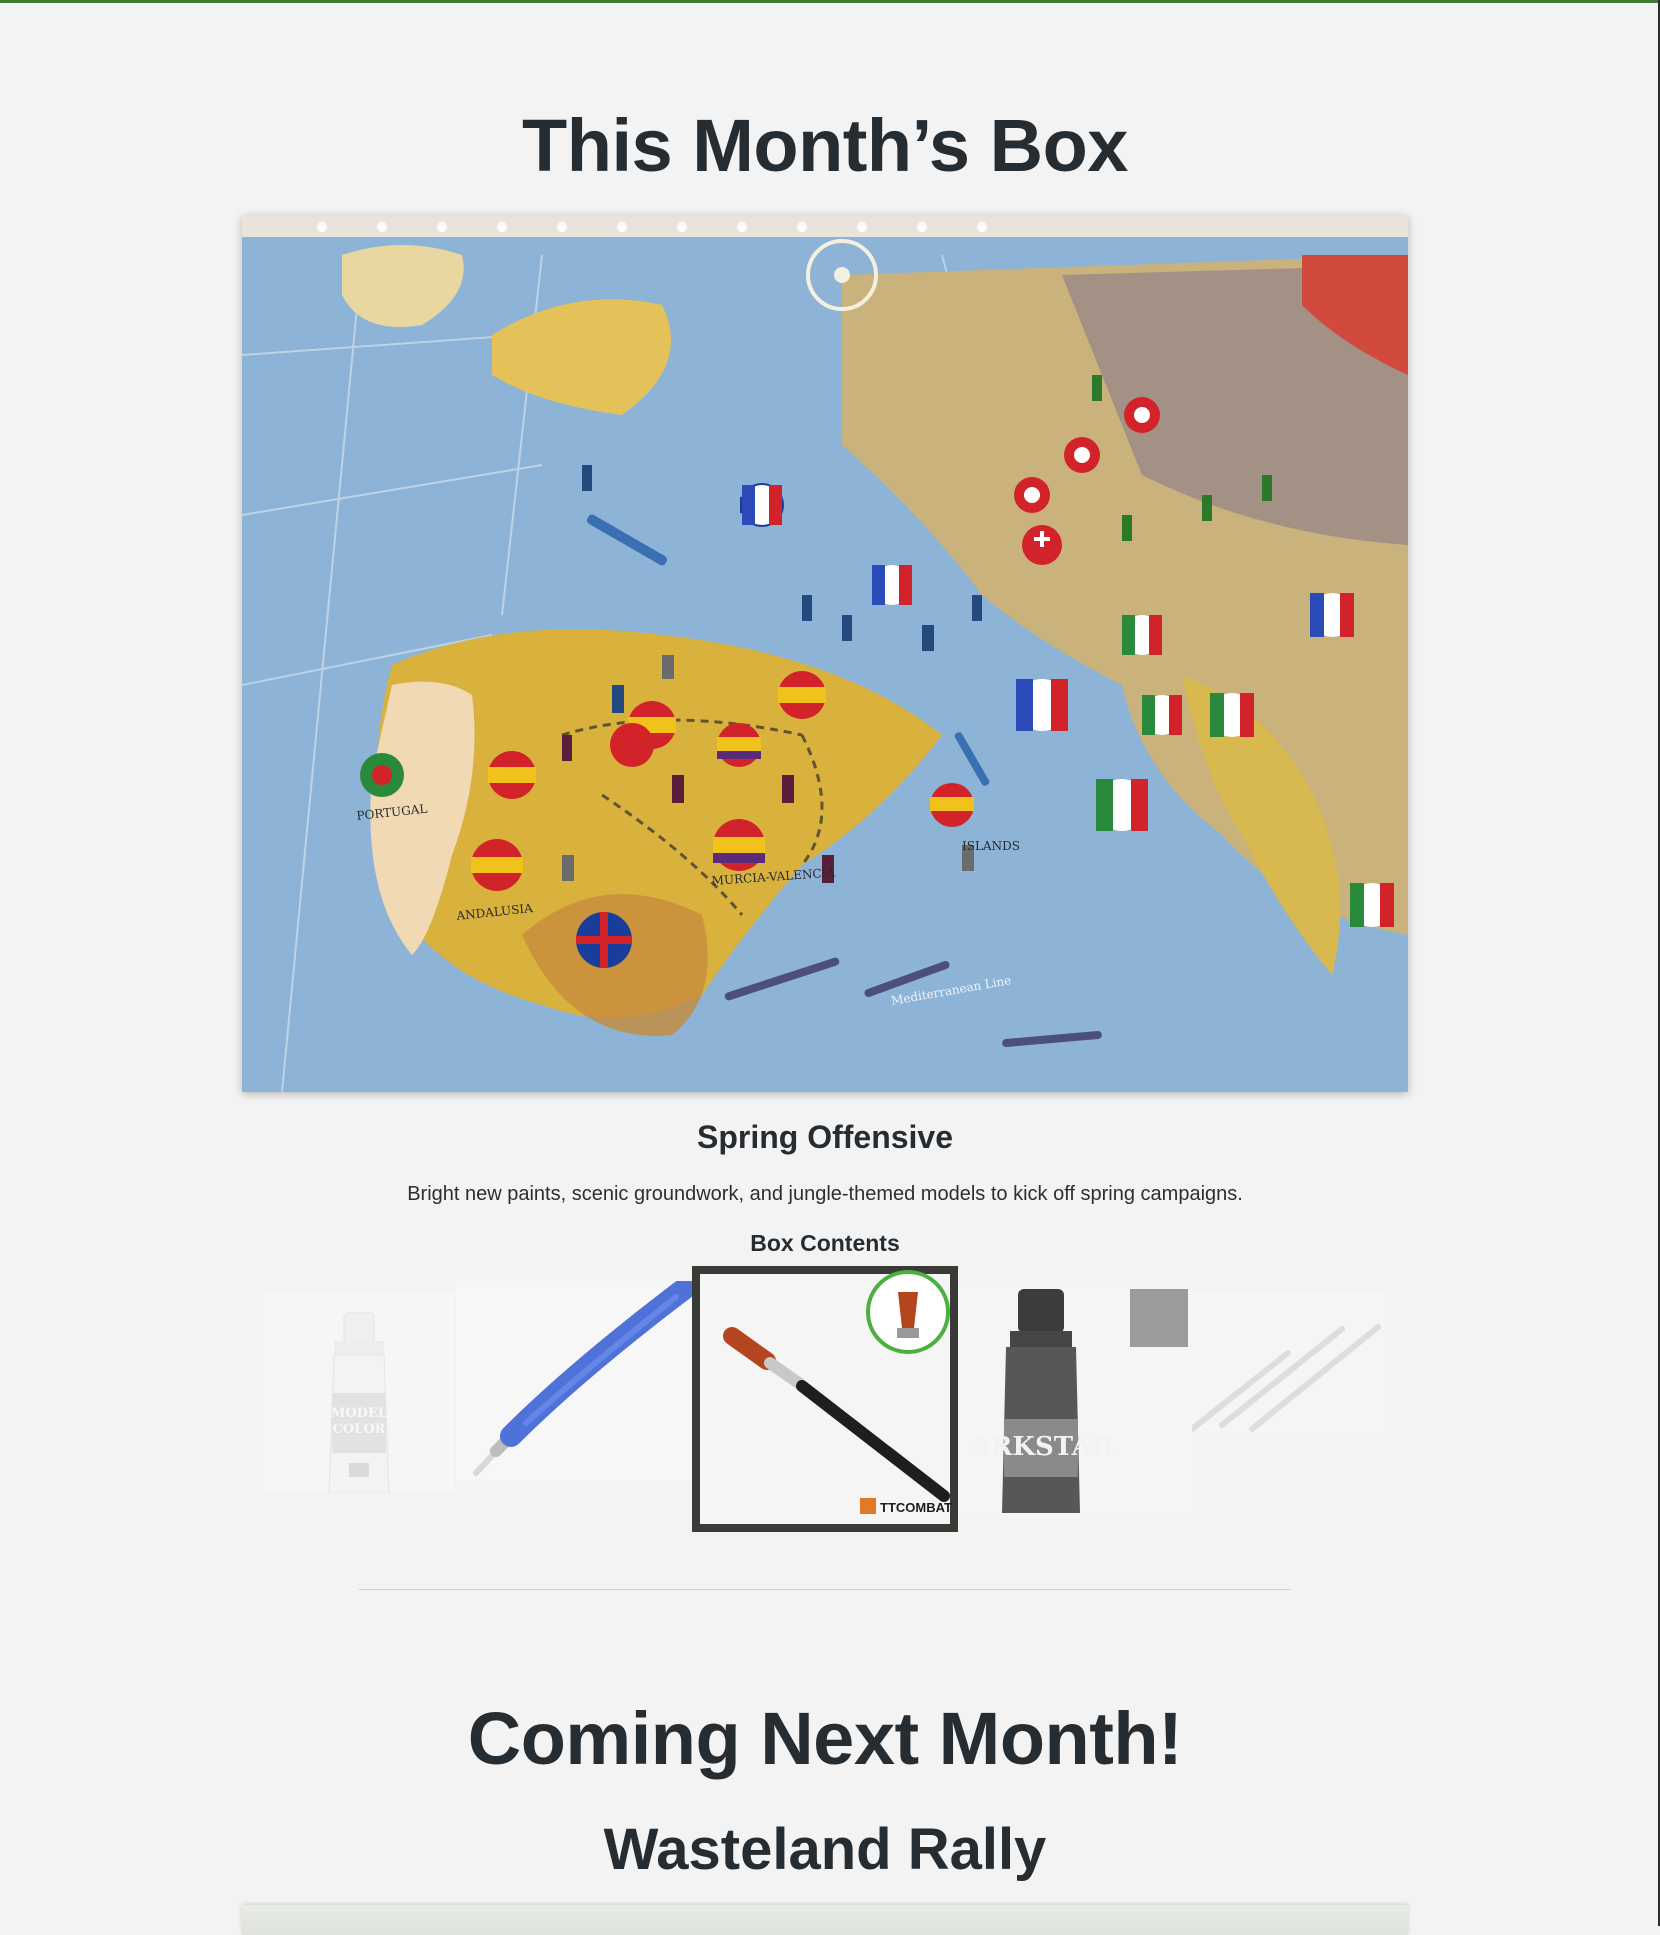 The image size is (1660, 1935). I want to click on section-title-this-month: This Month’s Box, so click(825, 145).